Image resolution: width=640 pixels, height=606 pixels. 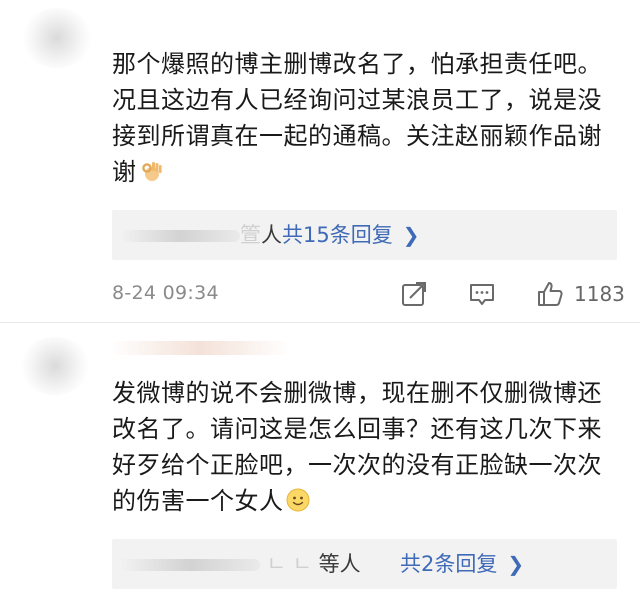 I want to click on like-count: 1183, so click(x=599, y=294).